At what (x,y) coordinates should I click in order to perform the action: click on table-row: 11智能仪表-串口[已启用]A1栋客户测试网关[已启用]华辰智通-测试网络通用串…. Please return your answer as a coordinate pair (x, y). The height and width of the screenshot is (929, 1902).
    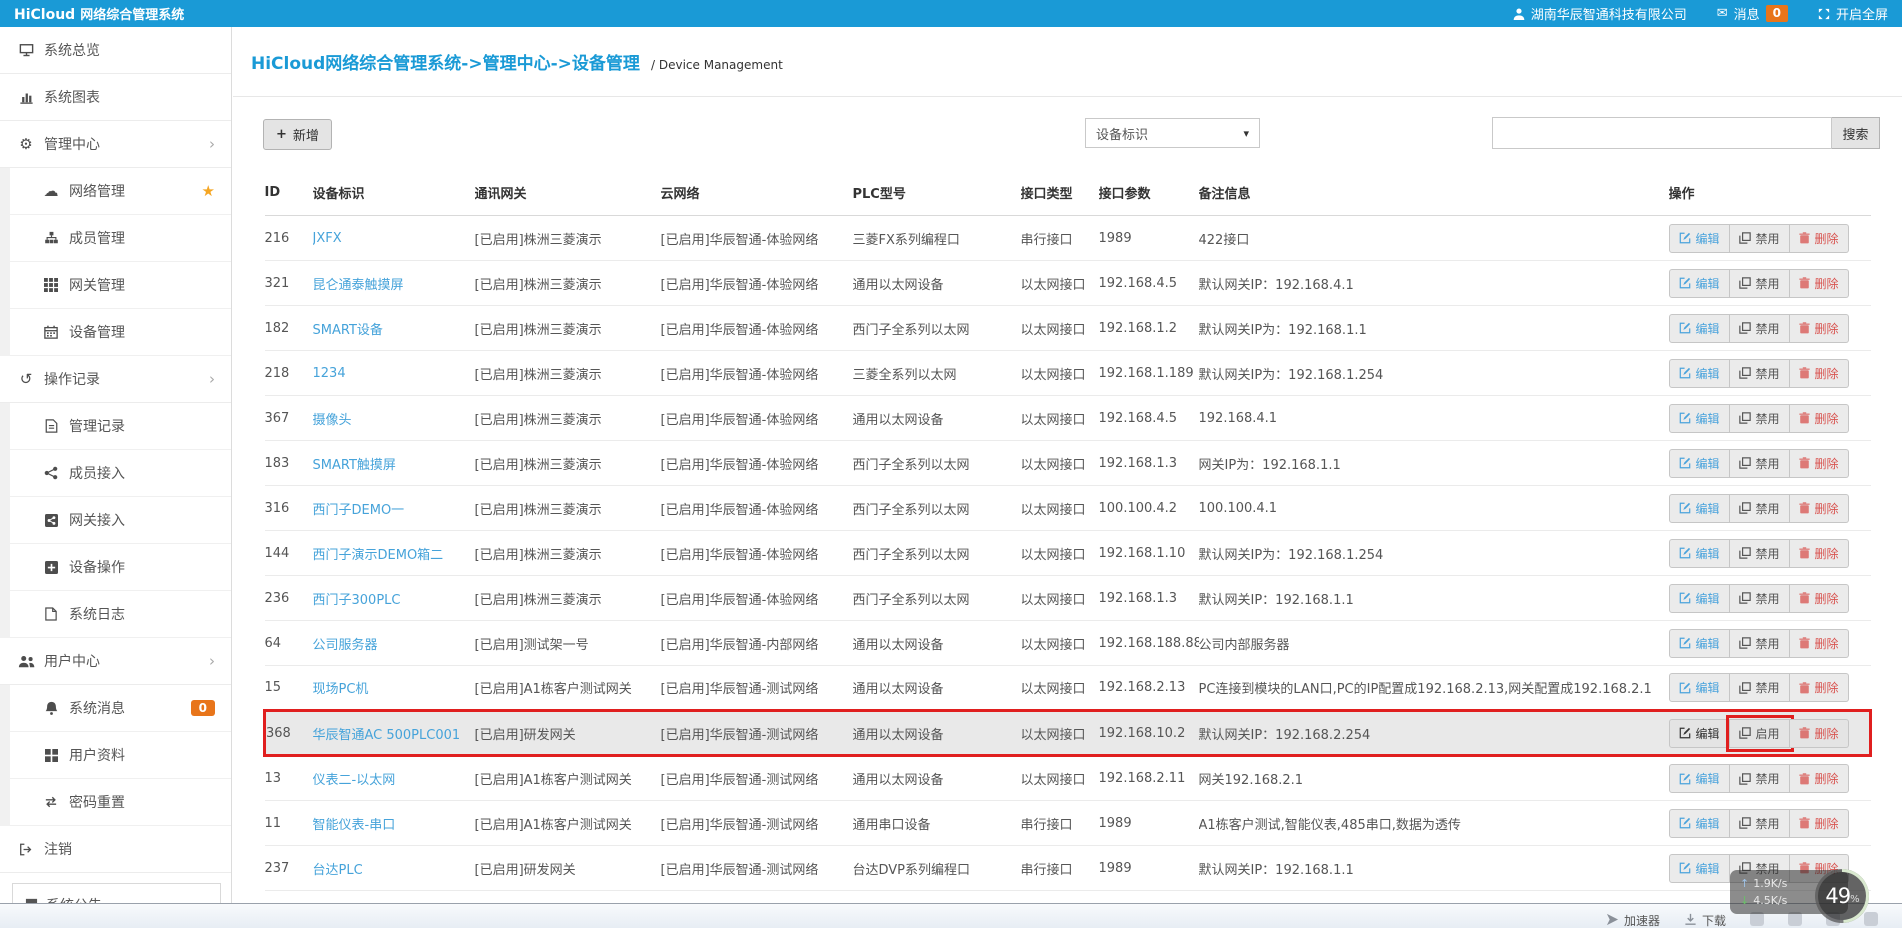
    Looking at the image, I should click on (1068, 823).